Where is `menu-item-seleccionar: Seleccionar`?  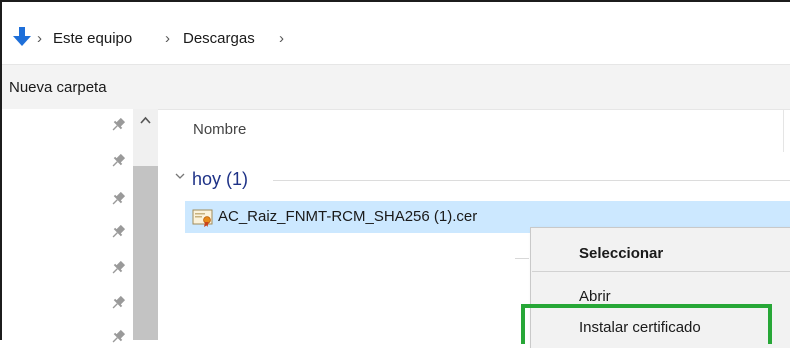
menu-item-seleccionar: Seleccionar is located at coordinates (621, 254).